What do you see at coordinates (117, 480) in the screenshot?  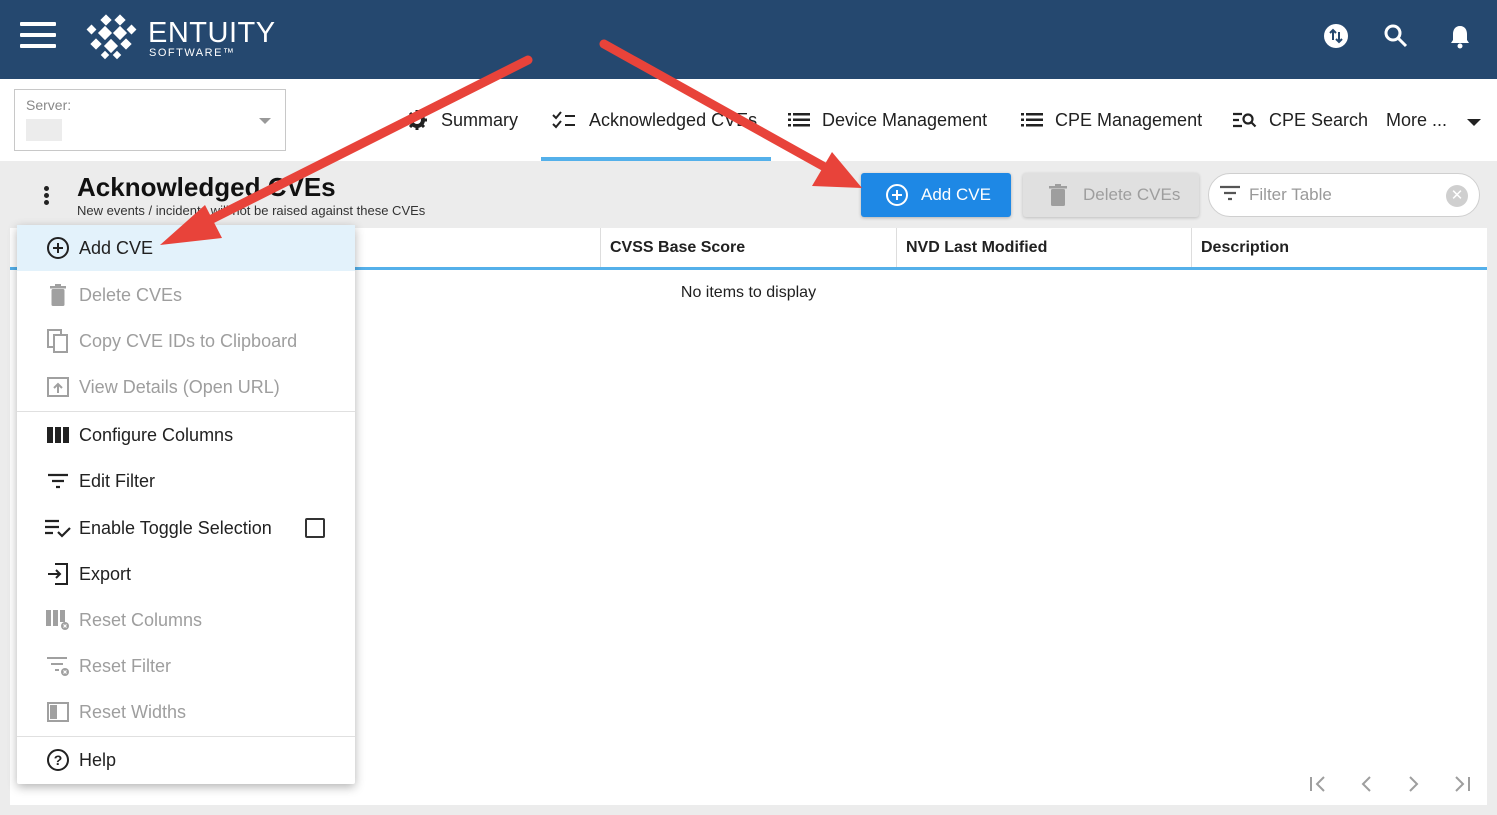 I see `menu-item-label: Edit Filter` at bounding box center [117, 480].